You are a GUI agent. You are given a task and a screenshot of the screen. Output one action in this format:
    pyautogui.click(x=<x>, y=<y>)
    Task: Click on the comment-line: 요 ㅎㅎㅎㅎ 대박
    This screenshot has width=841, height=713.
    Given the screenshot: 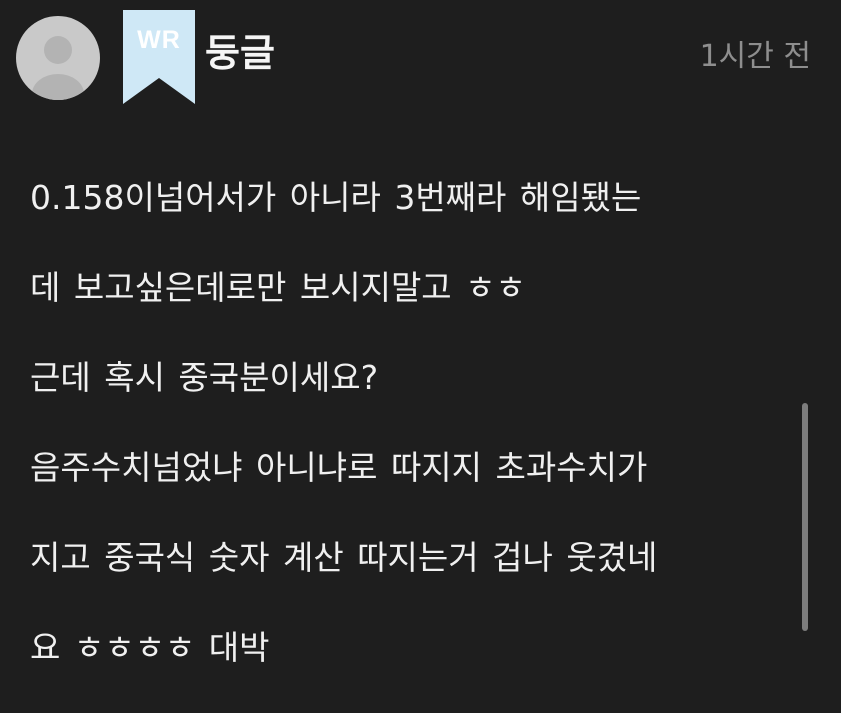 What is the action you would take?
    pyautogui.click(x=150, y=647)
    